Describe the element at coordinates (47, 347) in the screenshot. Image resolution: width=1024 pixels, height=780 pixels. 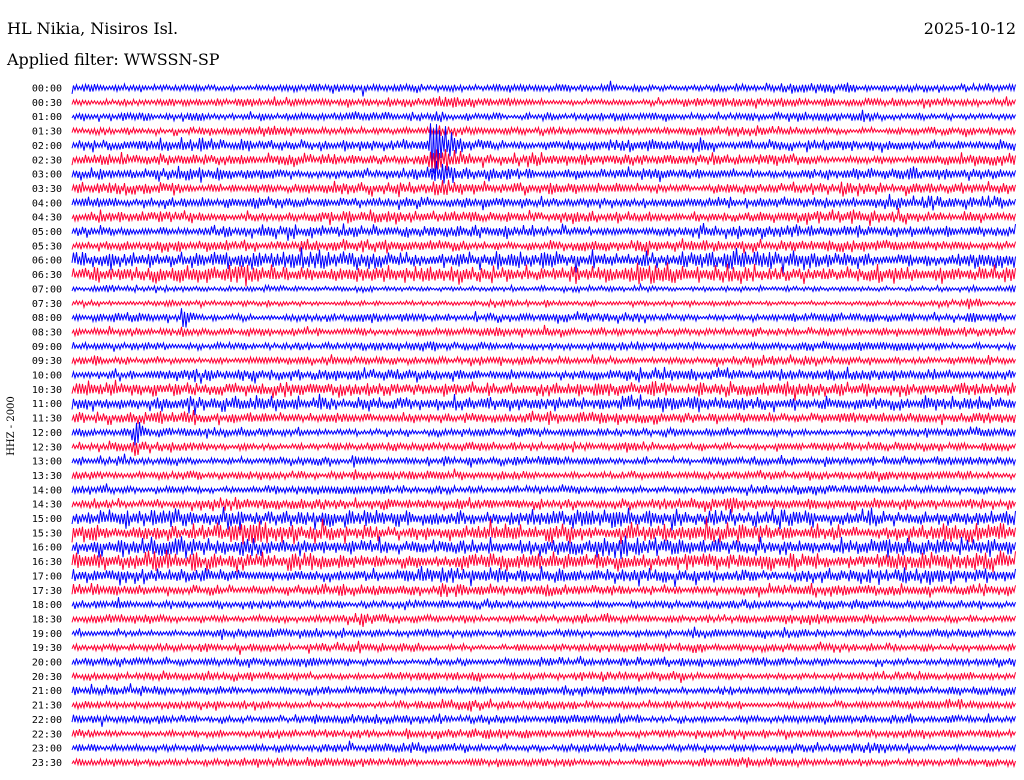
I see `time-label: 09:00` at that location.